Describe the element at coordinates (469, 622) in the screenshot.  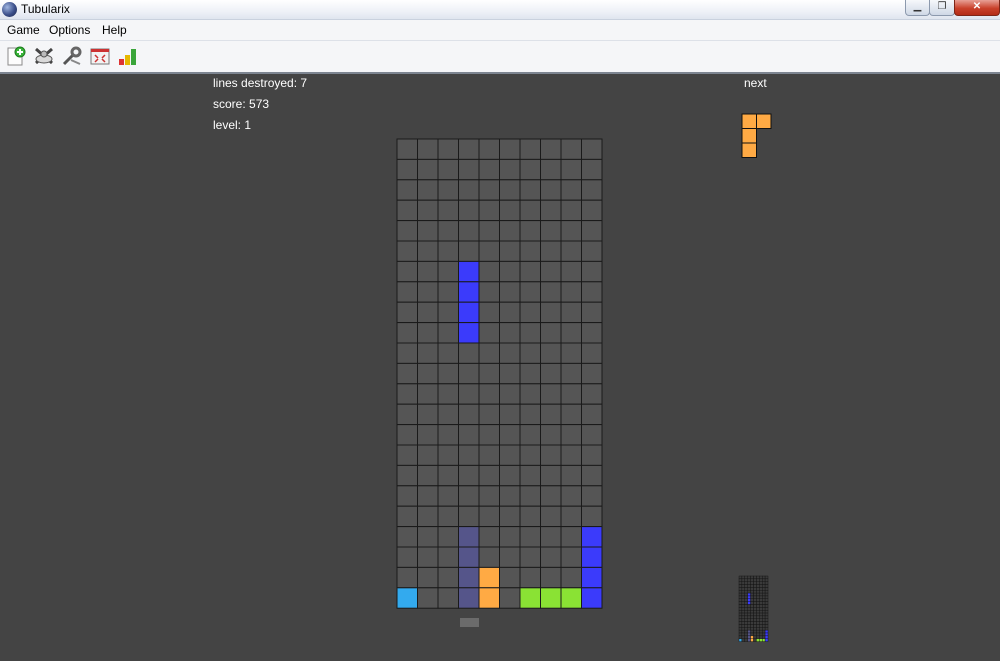
I see `drop-indicator` at that location.